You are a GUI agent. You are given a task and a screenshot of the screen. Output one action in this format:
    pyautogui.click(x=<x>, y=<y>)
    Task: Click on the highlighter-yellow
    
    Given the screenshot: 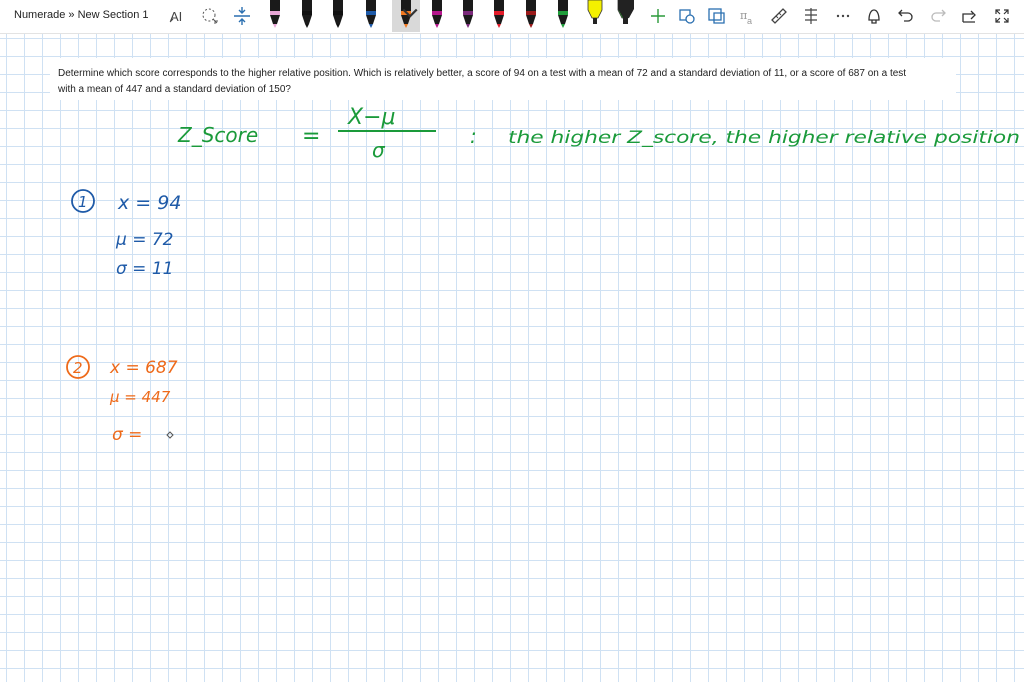 What is the action you would take?
    pyautogui.click(x=595, y=15)
    